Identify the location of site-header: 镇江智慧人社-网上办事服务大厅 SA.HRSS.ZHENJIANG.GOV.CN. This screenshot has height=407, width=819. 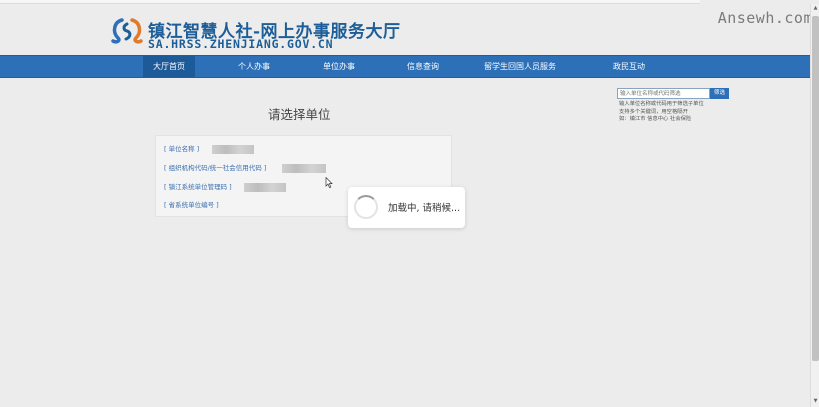
(405, 29).